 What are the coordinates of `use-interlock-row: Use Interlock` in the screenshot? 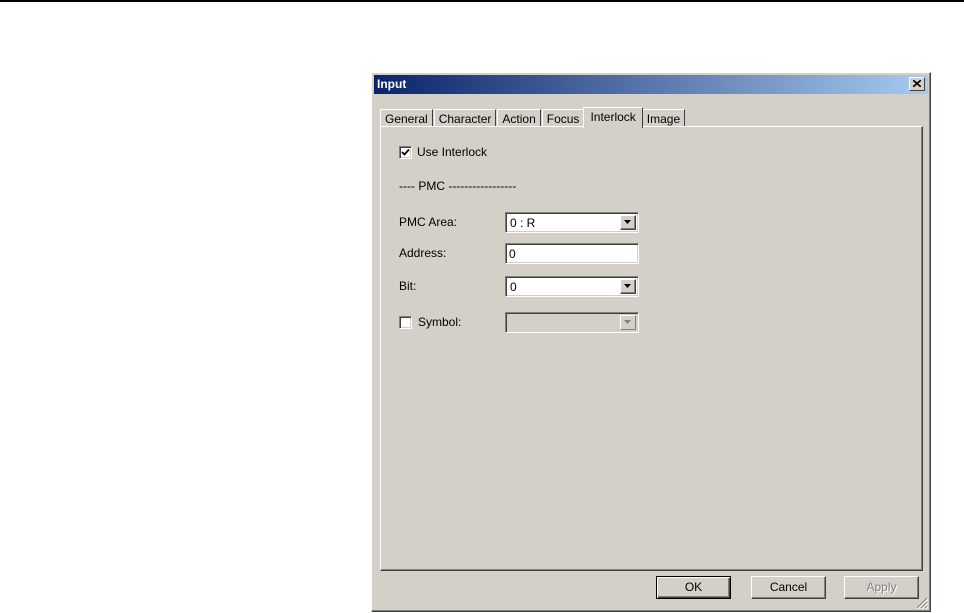 It's located at (443, 152).